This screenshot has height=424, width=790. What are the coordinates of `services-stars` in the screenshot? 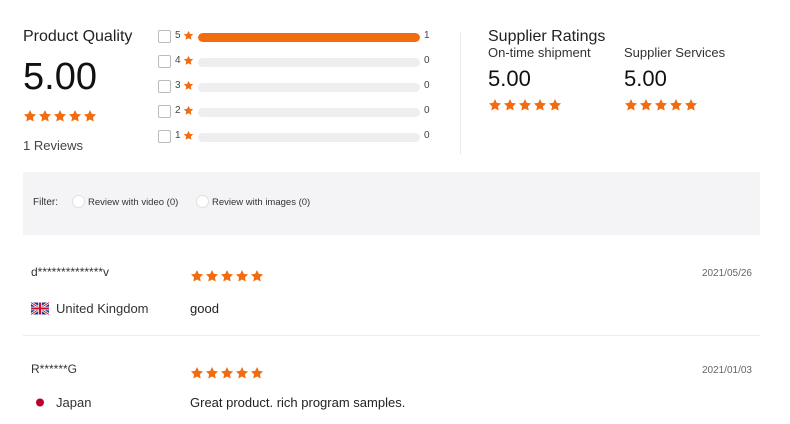 It's located at (689, 104).